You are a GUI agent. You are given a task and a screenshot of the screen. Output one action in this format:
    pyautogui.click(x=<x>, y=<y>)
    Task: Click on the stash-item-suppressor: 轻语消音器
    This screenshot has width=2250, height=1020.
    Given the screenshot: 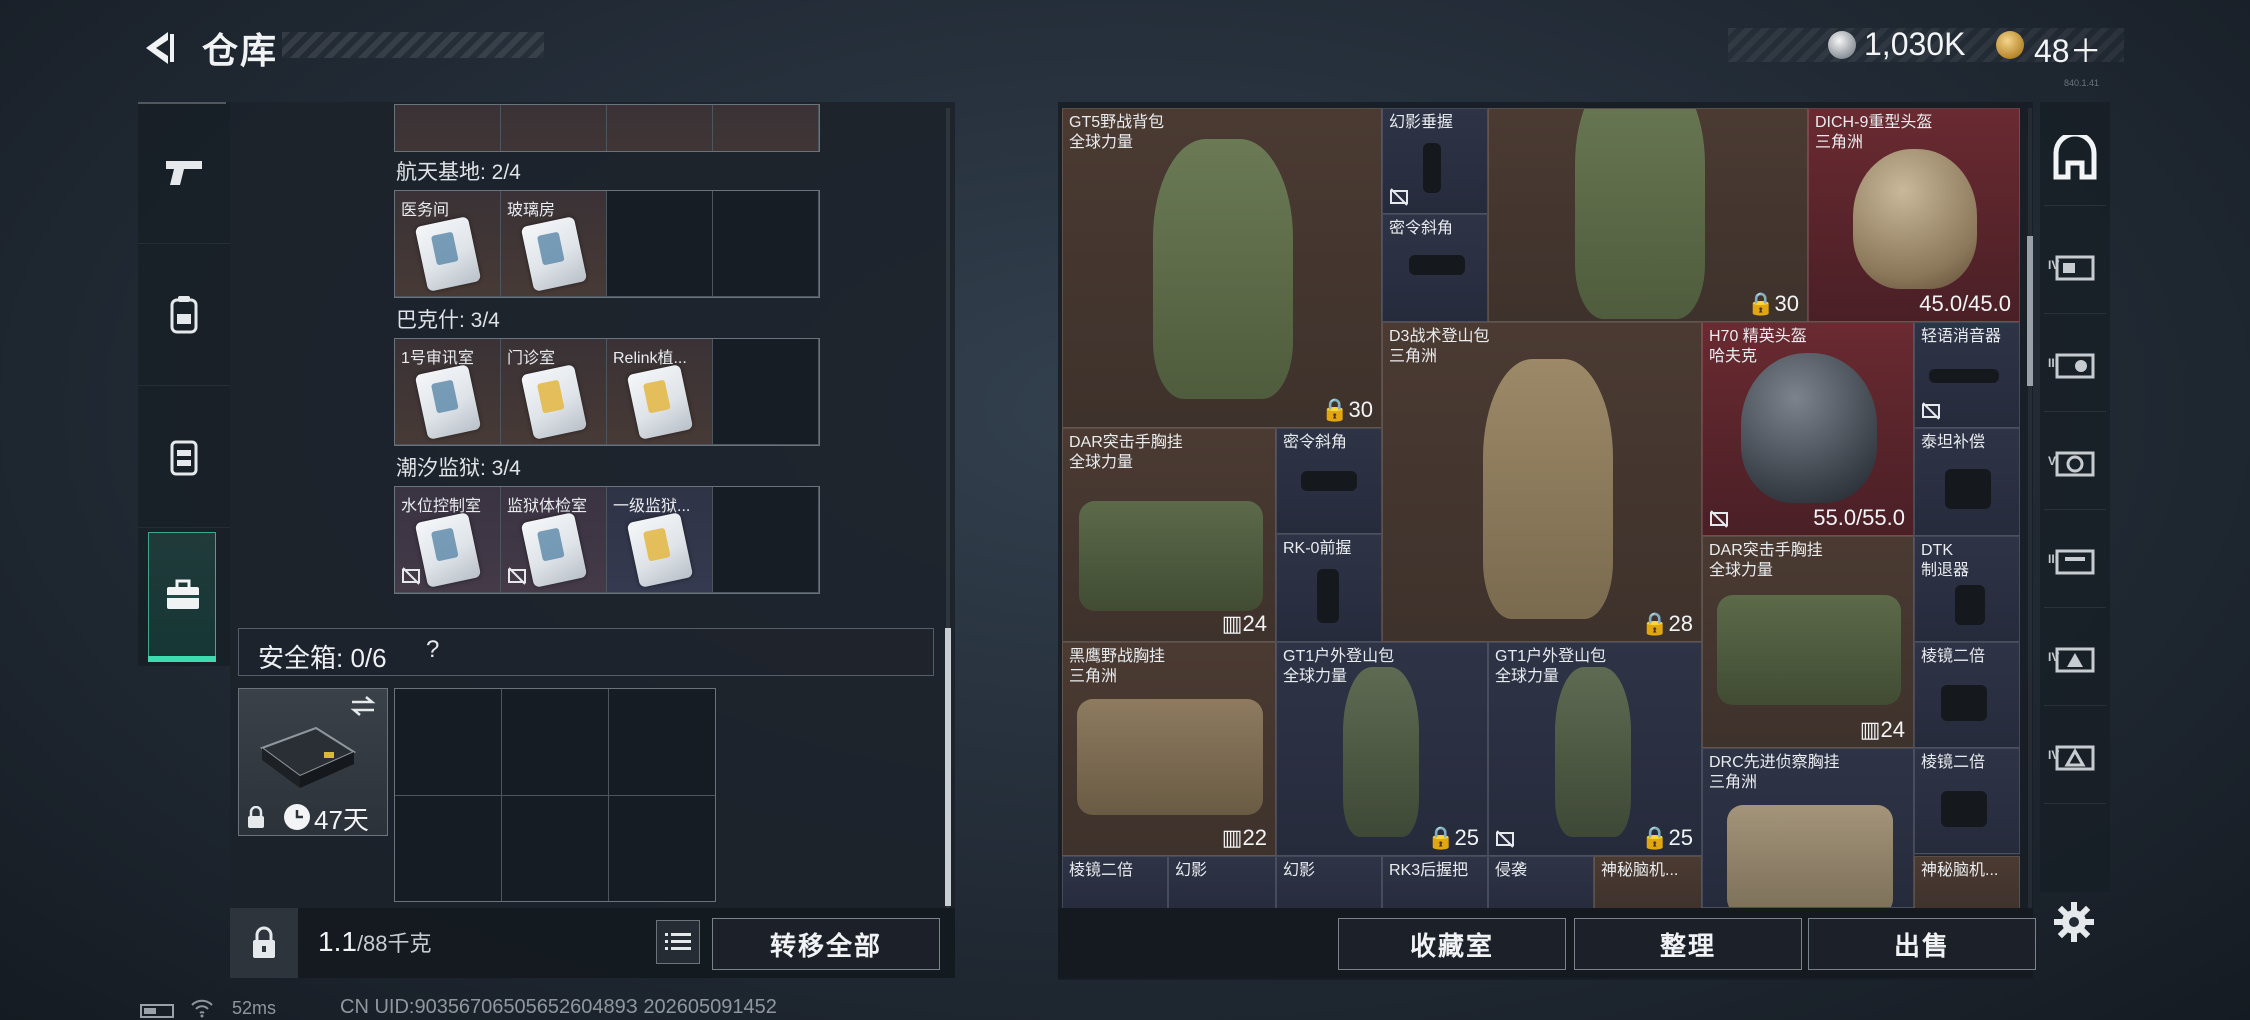 What is the action you would take?
    pyautogui.click(x=1967, y=375)
    